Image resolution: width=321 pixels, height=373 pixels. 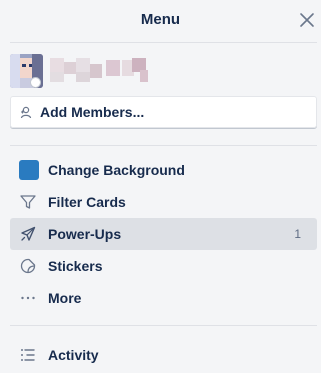 What do you see at coordinates (116, 170) in the screenshot?
I see `menu-item-label: Change Background` at bounding box center [116, 170].